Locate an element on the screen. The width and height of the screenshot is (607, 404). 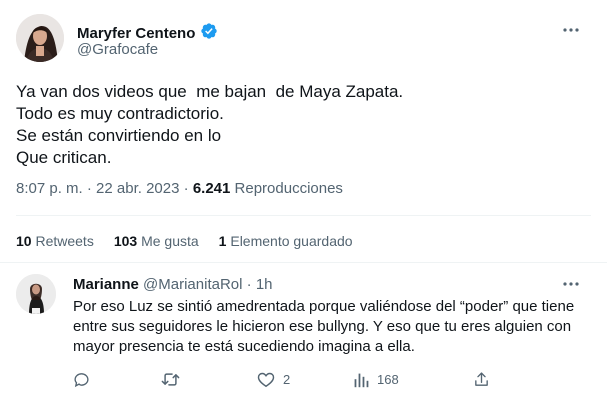
retweets-label: Retweets is located at coordinates (62, 241).